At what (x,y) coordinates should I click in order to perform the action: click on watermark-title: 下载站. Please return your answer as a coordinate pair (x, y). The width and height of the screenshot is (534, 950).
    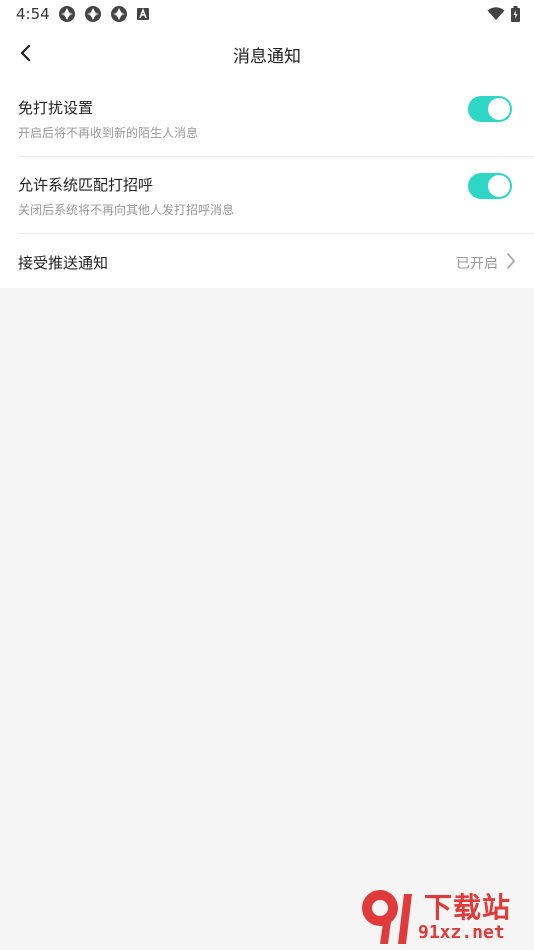
    Looking at the image, I should click on (468, 907).